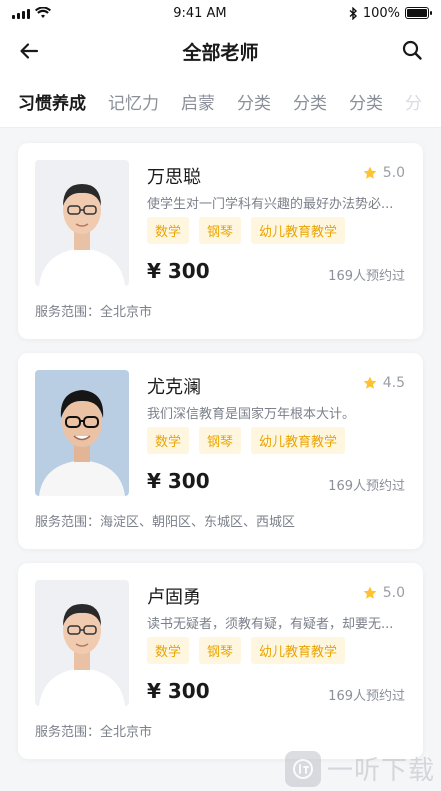 This screenshot has height=791, width=441. Describe the element at coordinates (53, 101) in the screenshot. I see `tab-habit: 习惯养成` at that location.